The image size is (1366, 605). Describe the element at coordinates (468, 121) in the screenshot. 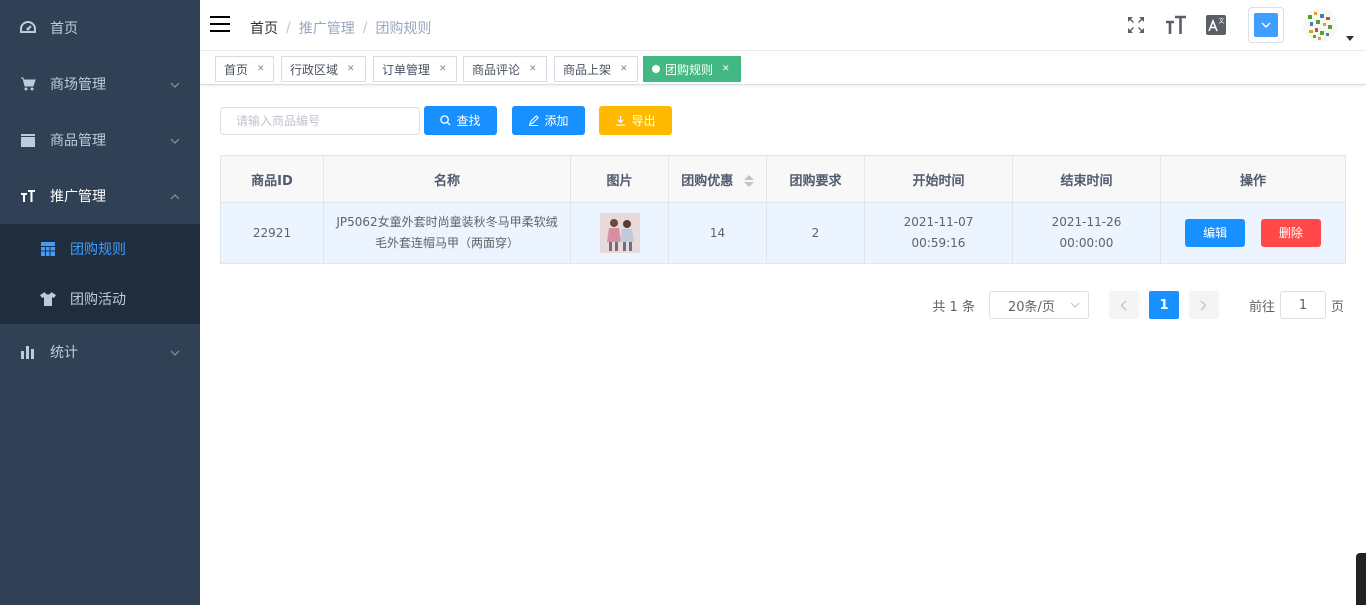

I see `search-button-label: 查找` at that location.